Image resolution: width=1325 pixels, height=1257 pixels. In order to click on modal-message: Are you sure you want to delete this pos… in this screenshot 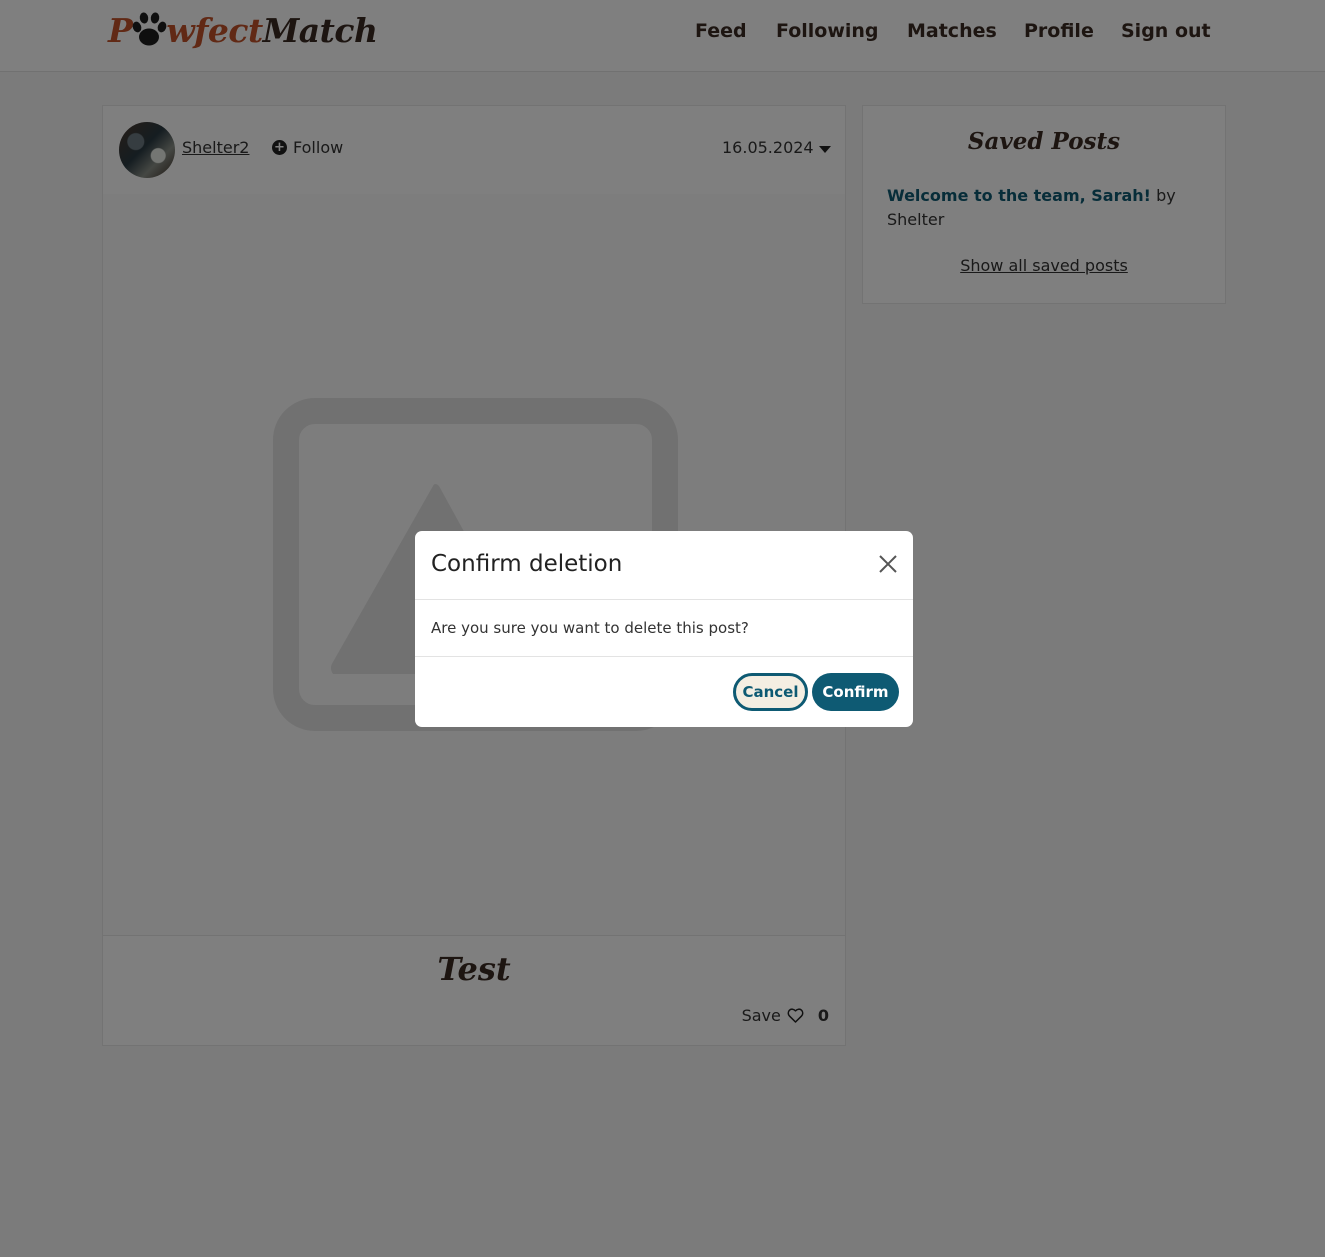, I will do `click(590, 628)`.